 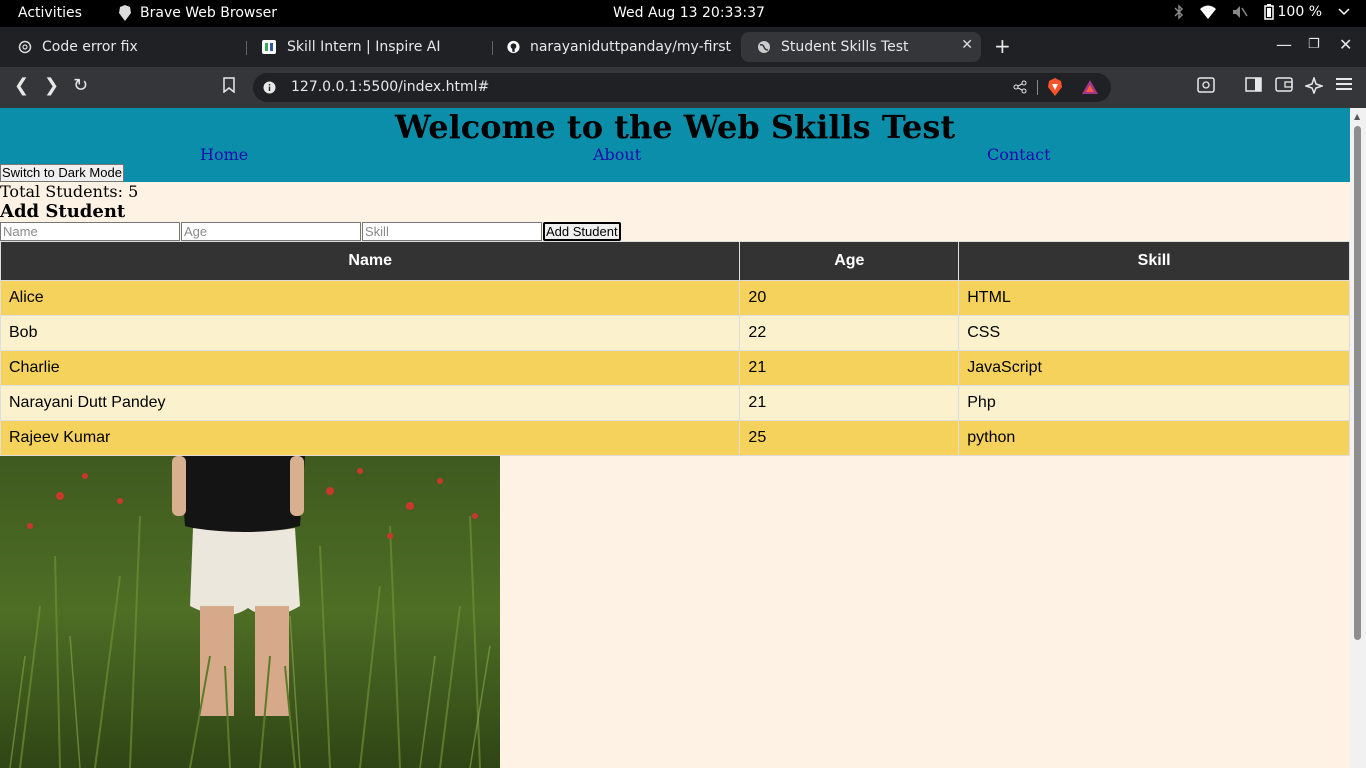 I want to click on battery-percent: 100 %, so click(x=1299, y=12).